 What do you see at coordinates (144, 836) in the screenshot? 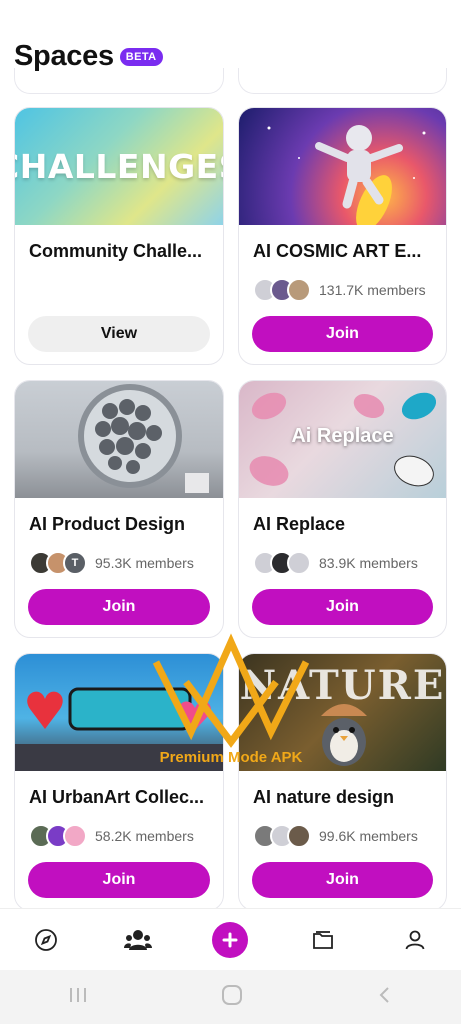
I see `member-count: 58.2K members` at bounding box center [144, 836].